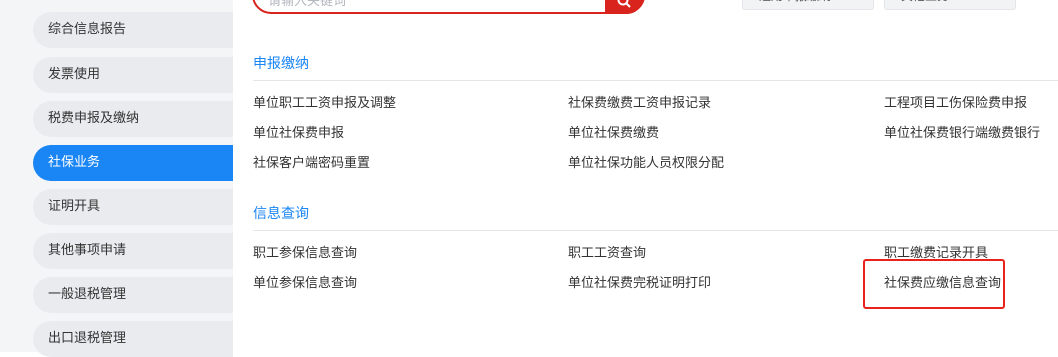 This screenshot has height=357, width=1058. Describe the element at coordinates (133, 75) in the screenshot. I see `sidebar-item-invoice-usage: 发票使用` at that location.